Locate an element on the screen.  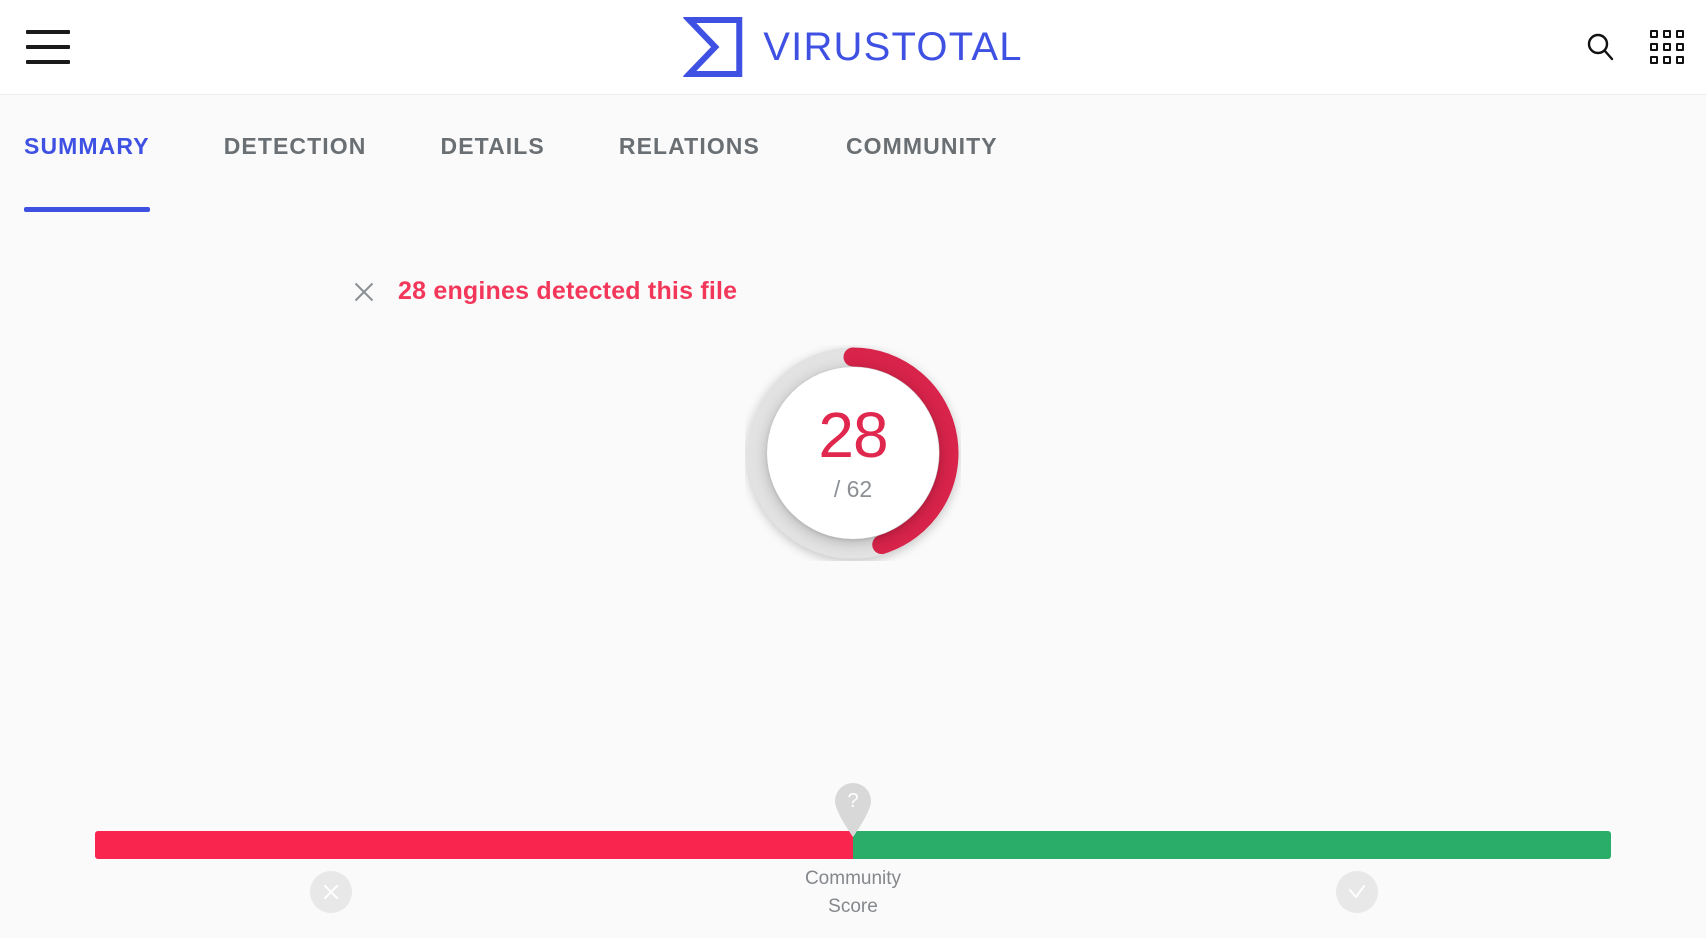
community-score-negative is located at coordinates (474, 845).